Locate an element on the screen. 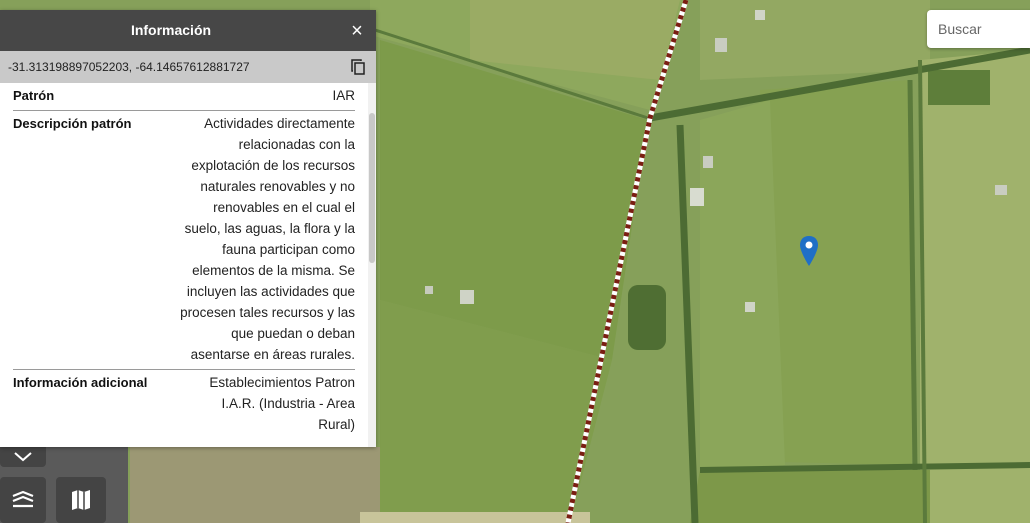 The width and height of the screenshot is (1030, 523). collapse-button is located at coordinates (23, 457).